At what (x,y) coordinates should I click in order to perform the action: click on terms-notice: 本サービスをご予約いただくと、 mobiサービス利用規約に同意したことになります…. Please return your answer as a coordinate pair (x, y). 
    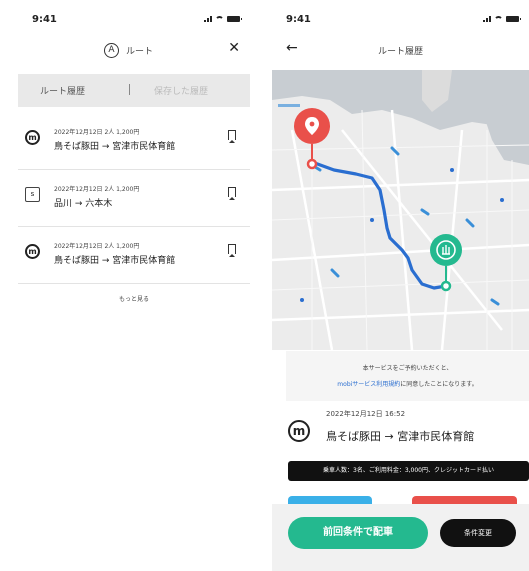
    Looking at the image, I should click on (407, 376).